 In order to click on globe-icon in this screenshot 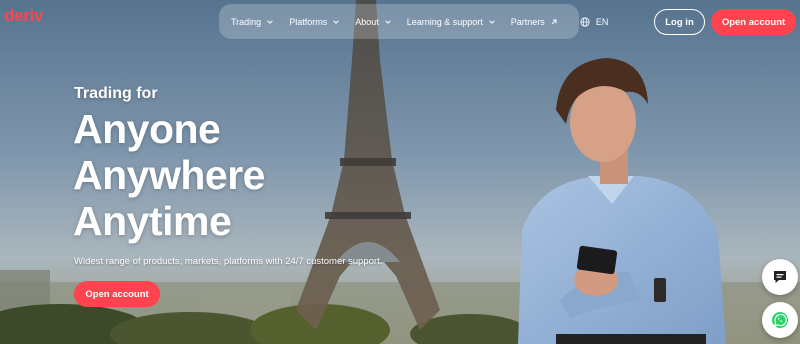, I will do `click(585, 21)`.